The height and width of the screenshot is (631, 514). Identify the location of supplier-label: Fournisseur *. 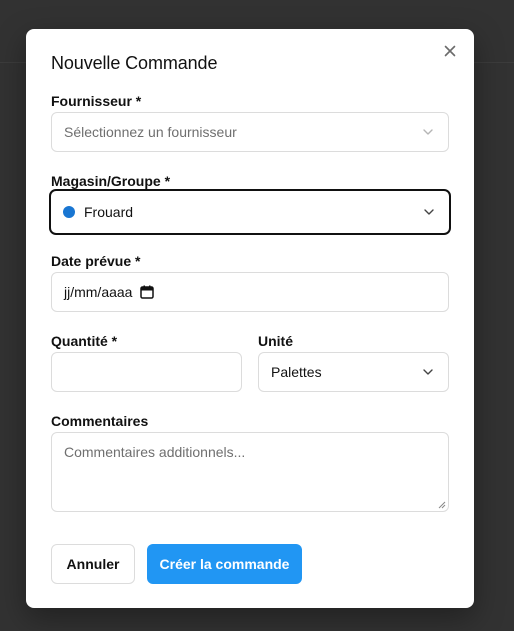
(96, 101).